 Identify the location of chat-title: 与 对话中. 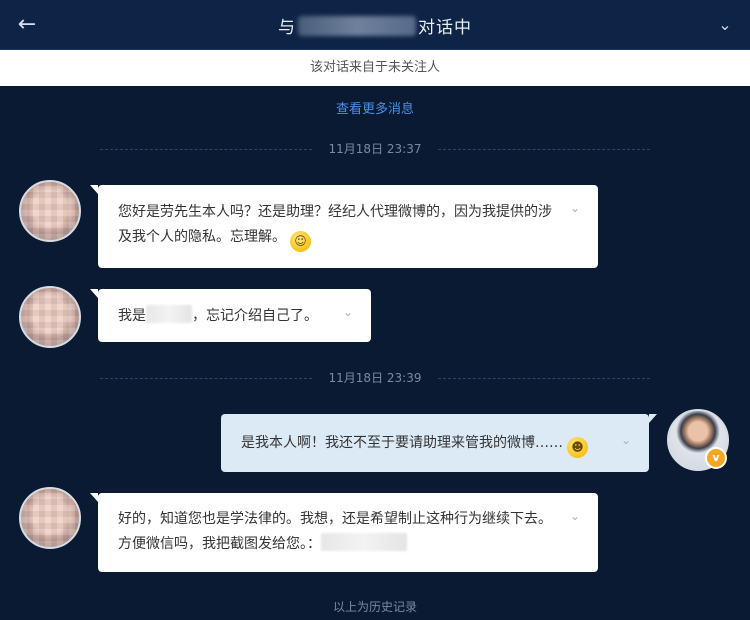
(375, 25).